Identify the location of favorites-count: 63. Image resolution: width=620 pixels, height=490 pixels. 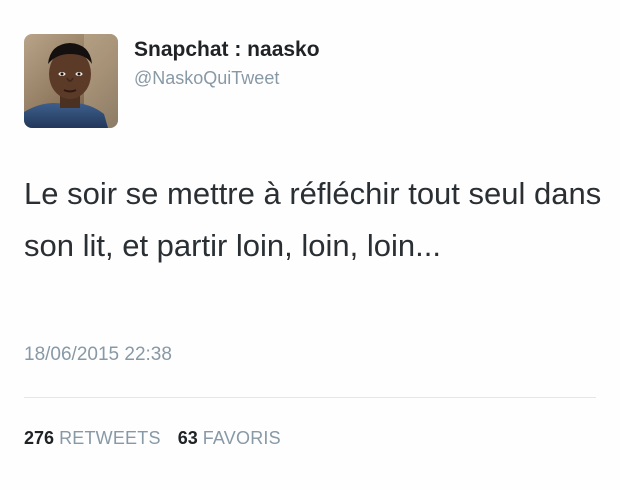
(187, 438).